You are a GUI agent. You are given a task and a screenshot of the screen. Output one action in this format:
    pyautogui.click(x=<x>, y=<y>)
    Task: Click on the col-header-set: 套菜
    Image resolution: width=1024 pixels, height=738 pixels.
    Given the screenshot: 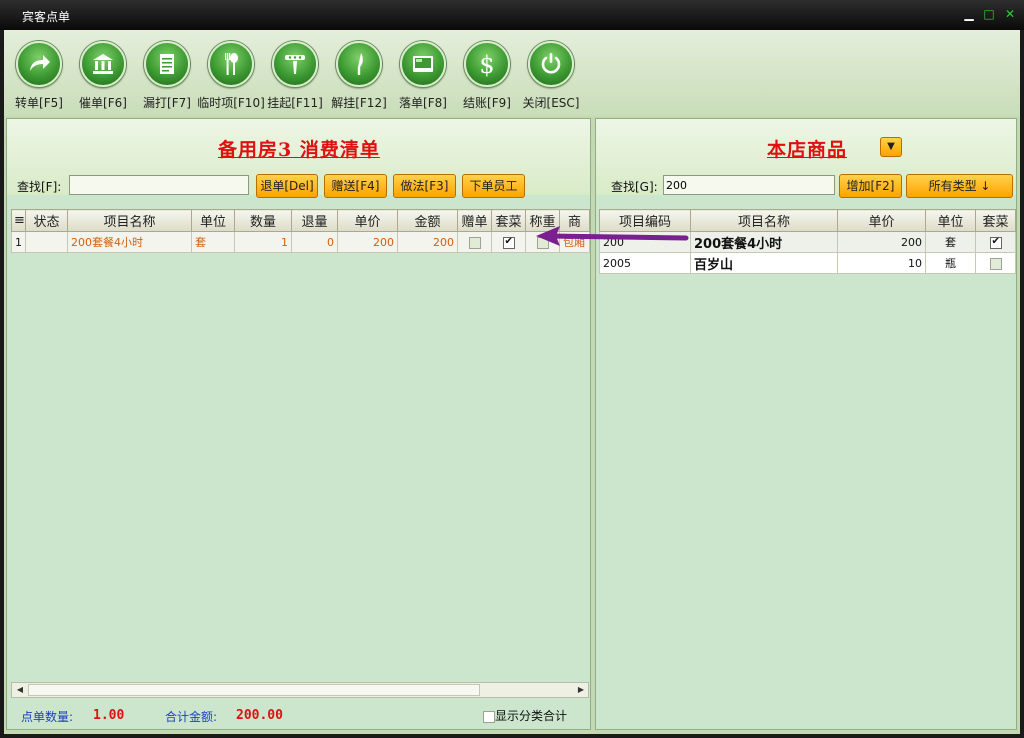 What is the action you would take?
    pyautogui.click(x=508, y=220)
    